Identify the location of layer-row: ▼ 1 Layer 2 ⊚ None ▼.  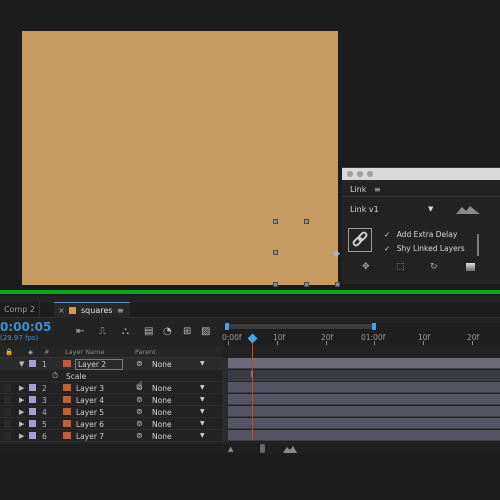
(111, 364).